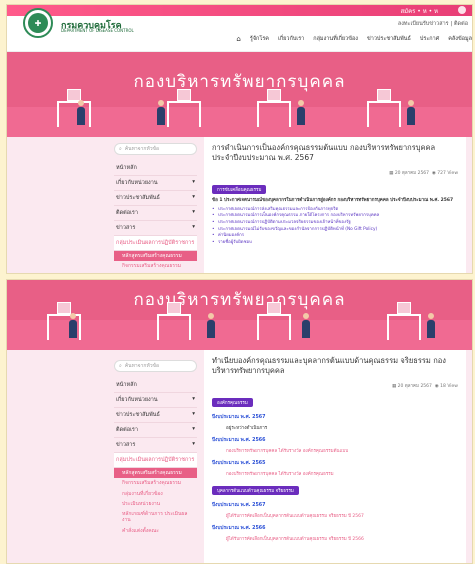  I want to click on top-bar-text: สมัคร • ห • ห, so click(419, 11).